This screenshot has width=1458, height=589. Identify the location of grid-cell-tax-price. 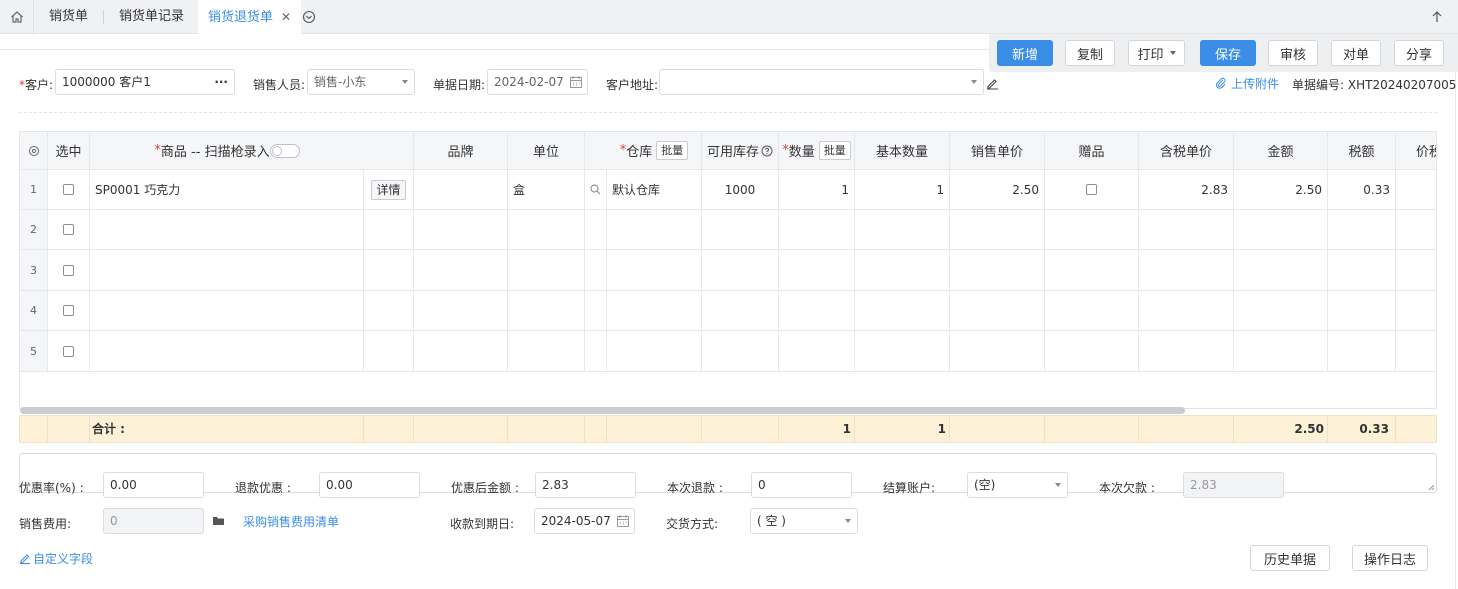
(1186, 311).